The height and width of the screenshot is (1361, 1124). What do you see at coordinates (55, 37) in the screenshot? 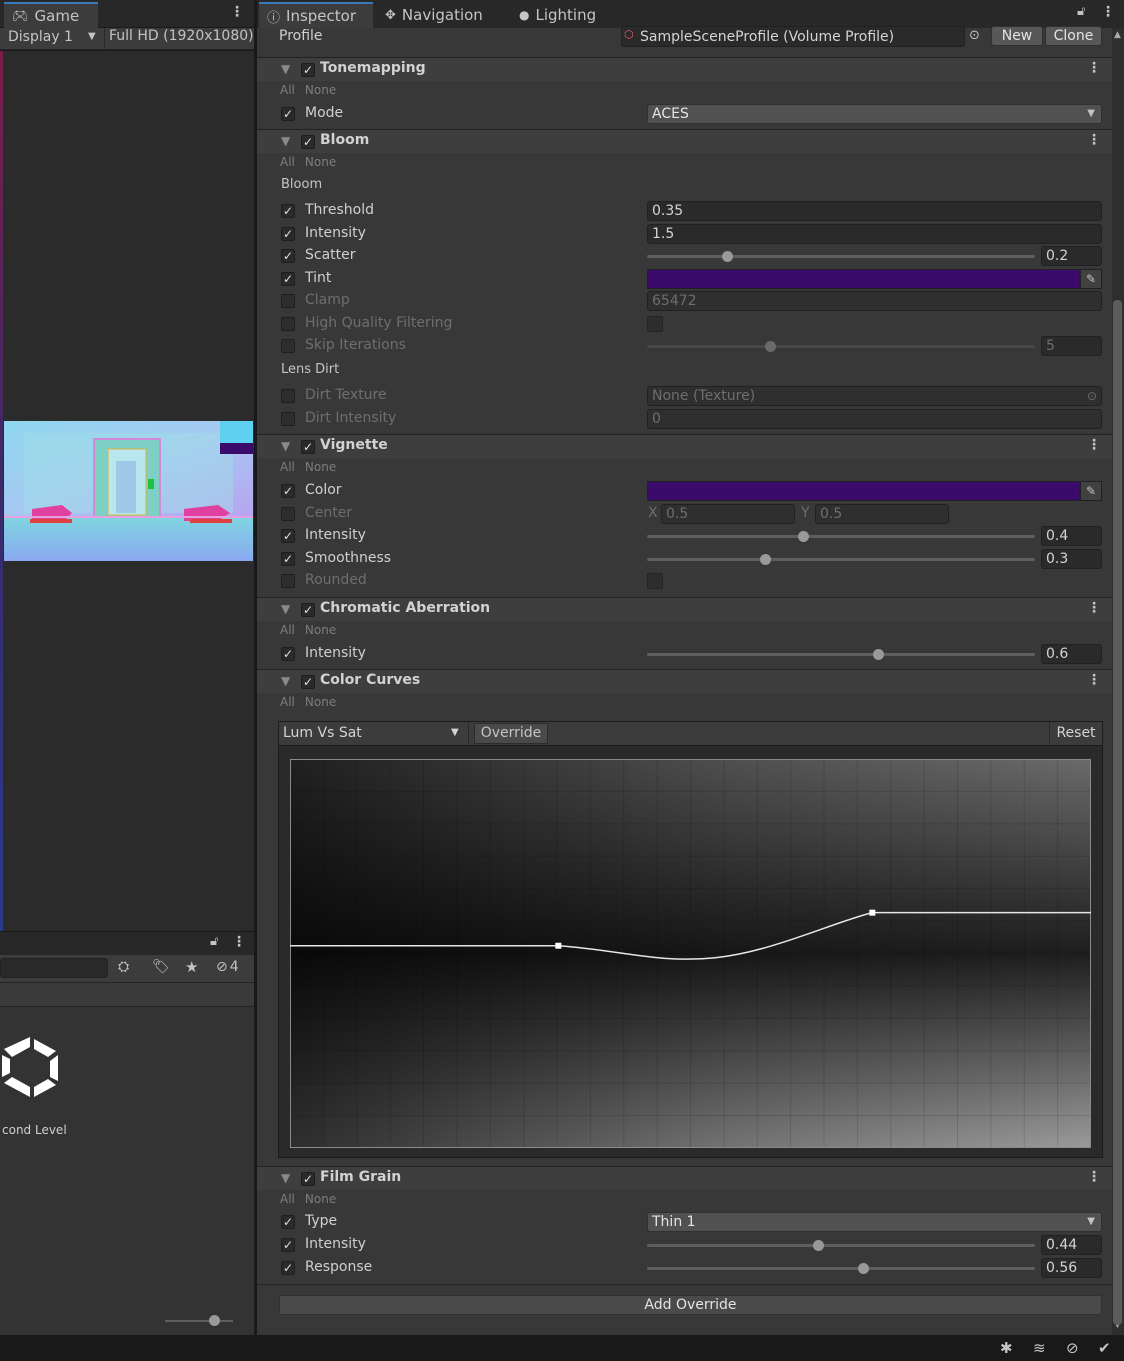
I see `display-dropdown: Display 1 ▼` at bounding box center [55, 37].